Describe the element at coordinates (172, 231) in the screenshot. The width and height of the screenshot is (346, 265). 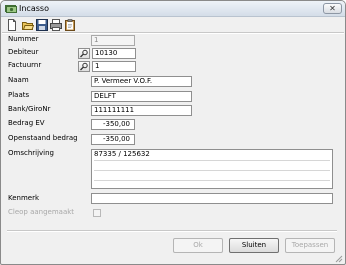
I see `bottom-divider` at that location.